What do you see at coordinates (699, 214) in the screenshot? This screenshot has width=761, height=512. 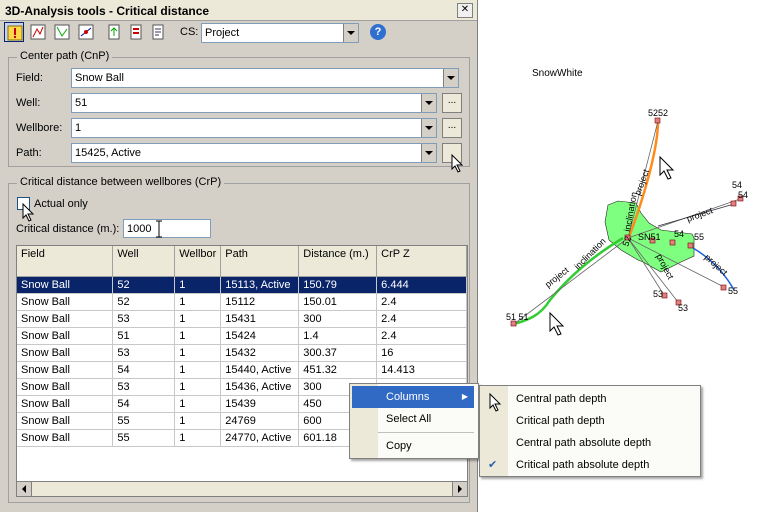 I see `label-project-3: project` at bounding box center [699, 214].